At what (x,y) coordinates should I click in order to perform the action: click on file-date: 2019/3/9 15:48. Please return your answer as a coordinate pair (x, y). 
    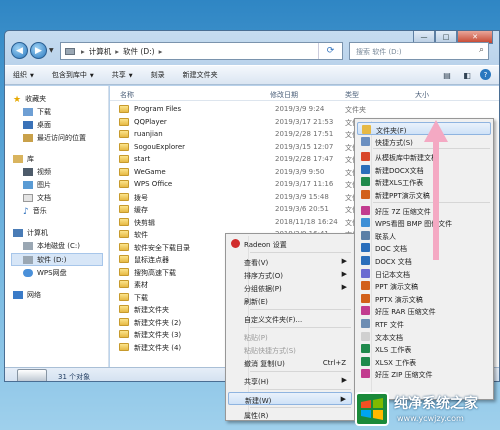
    Looking at the image, I should click on (302, 196).